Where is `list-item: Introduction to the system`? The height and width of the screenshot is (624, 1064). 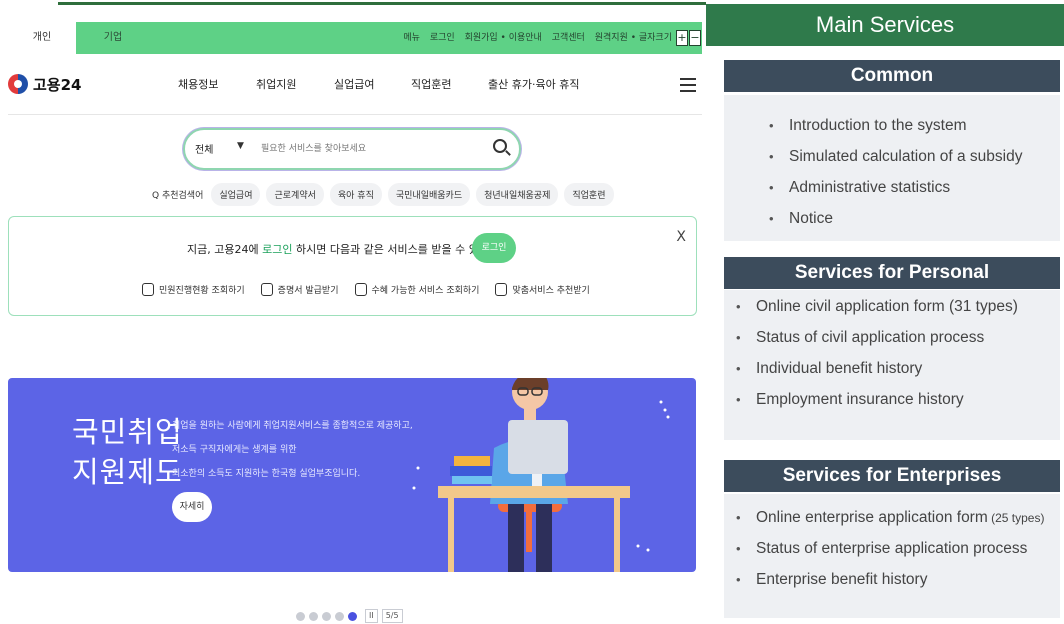 list-item: Introduction to the system is located at coordinates (914, 125).